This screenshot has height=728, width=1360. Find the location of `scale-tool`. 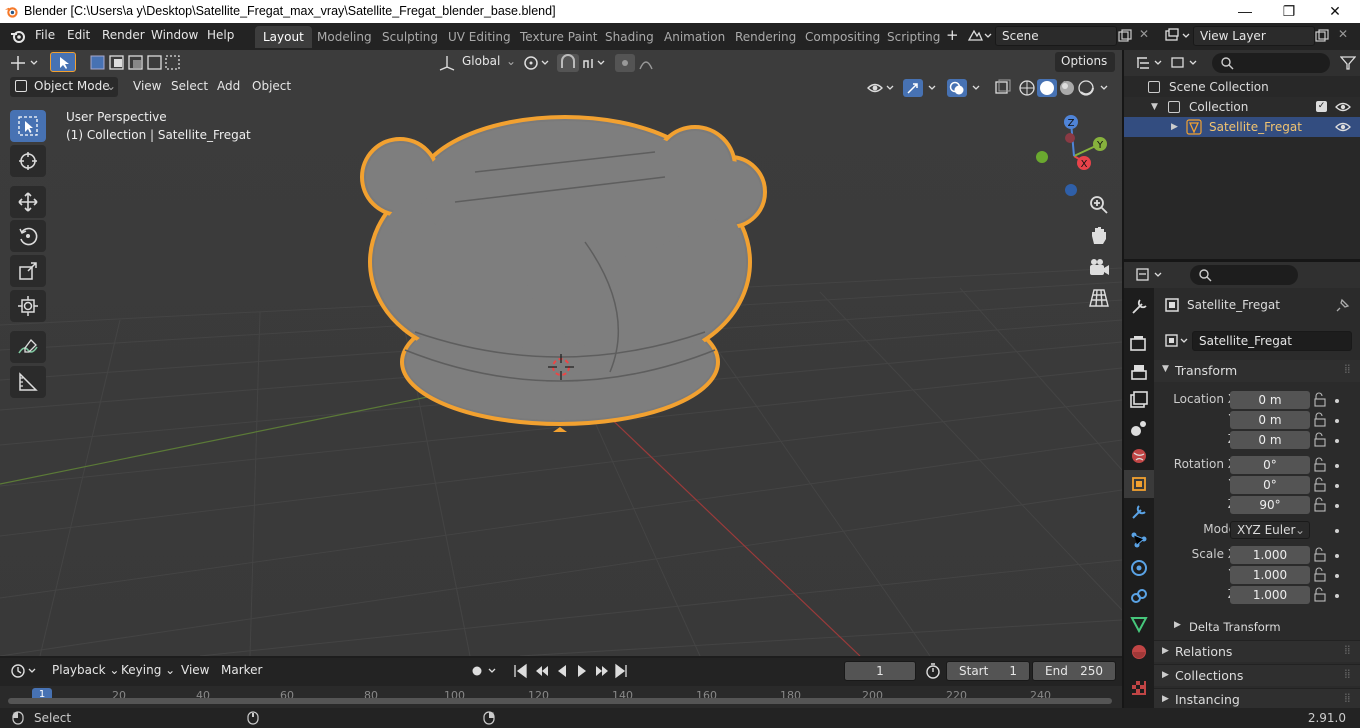

scale-tool is located at coordinates (28, 271).